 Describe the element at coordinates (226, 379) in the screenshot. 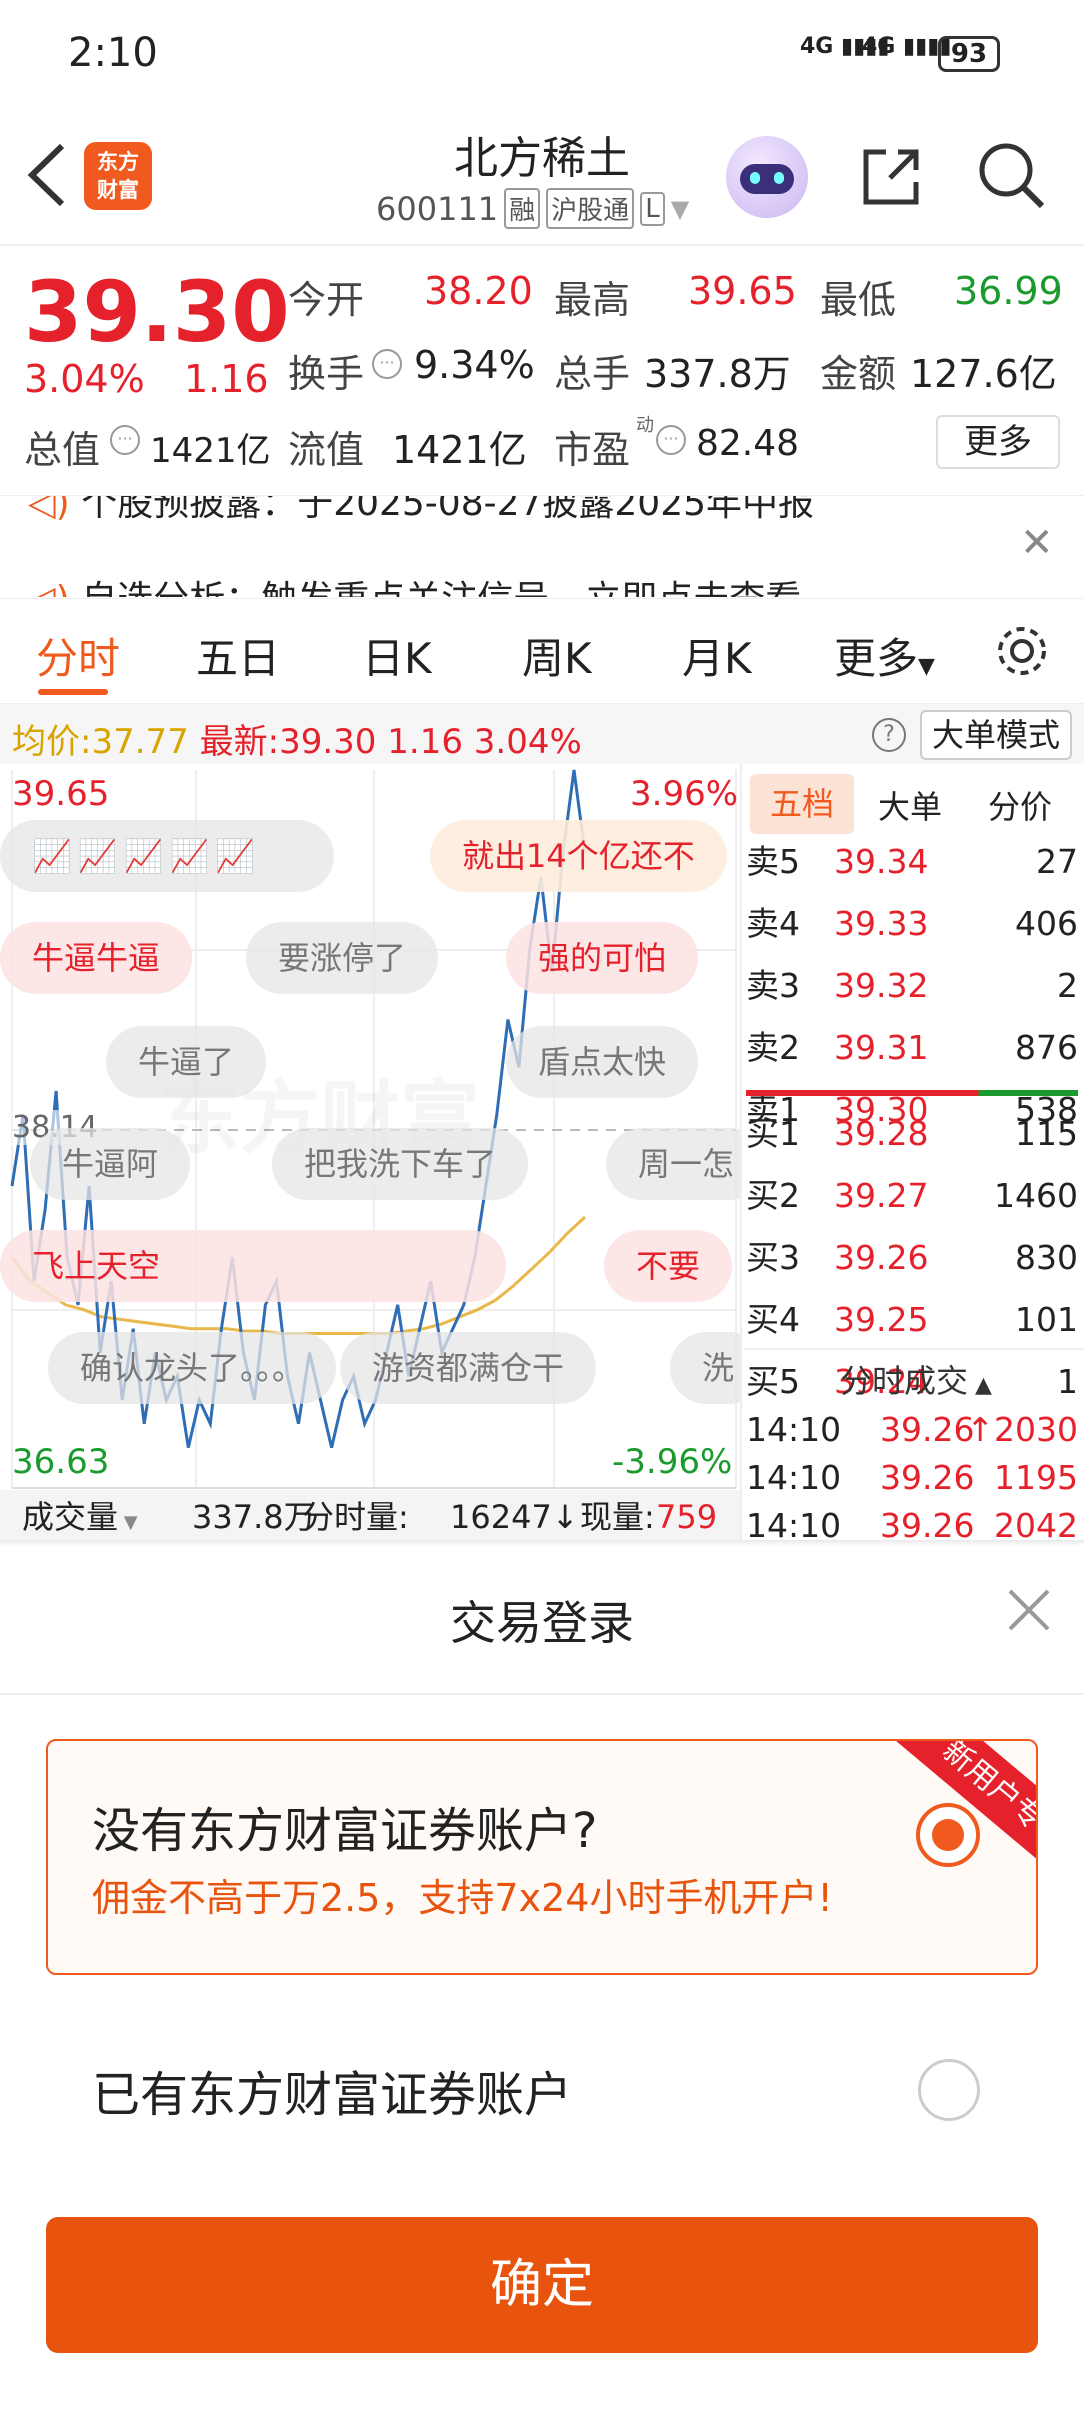

I see `change-value: 1.16` at that location.